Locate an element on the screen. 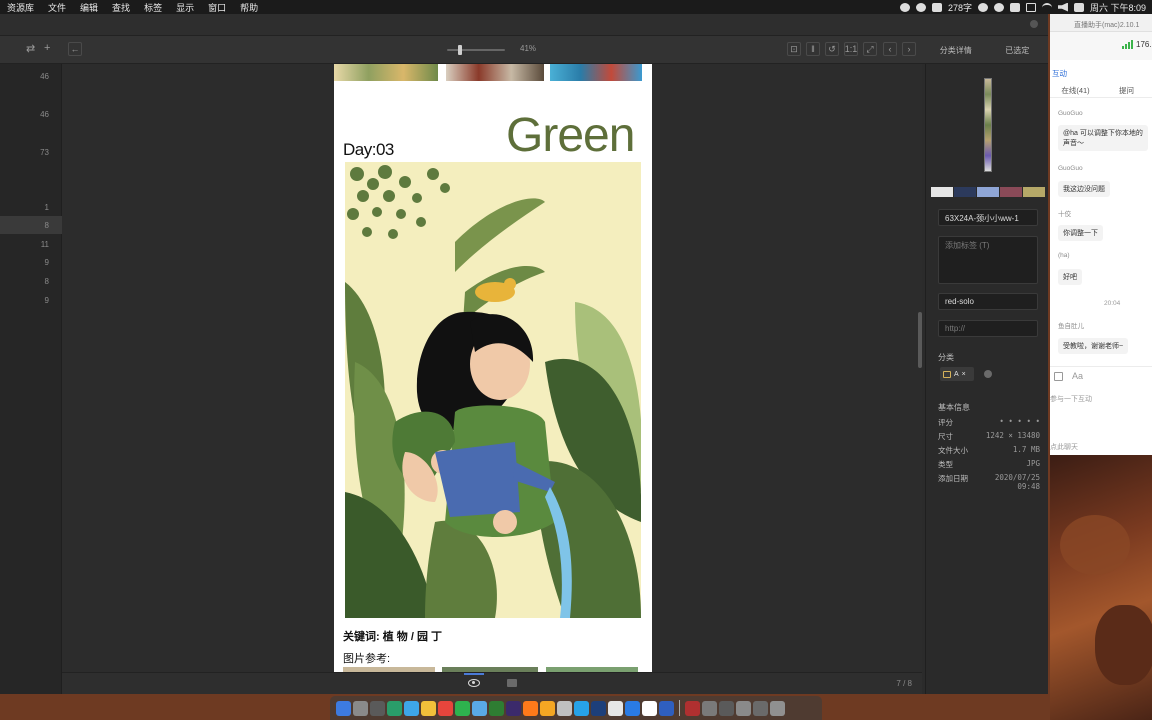 The width and height of the screenshot is (1152, 720). tray-settings-icon is located at coordinates (982, 7).